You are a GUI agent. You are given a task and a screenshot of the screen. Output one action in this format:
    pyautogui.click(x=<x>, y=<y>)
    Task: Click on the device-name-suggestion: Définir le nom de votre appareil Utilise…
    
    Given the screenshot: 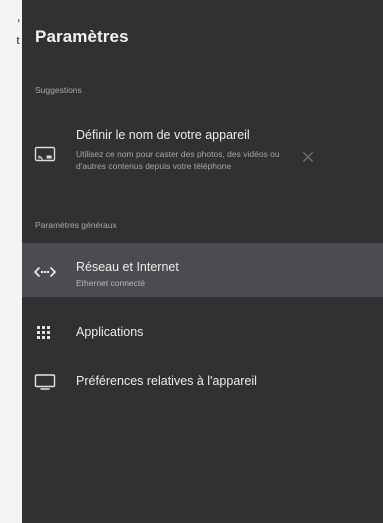 What is the action you would take?
    pyautogui.click(x=202, y=154)
    